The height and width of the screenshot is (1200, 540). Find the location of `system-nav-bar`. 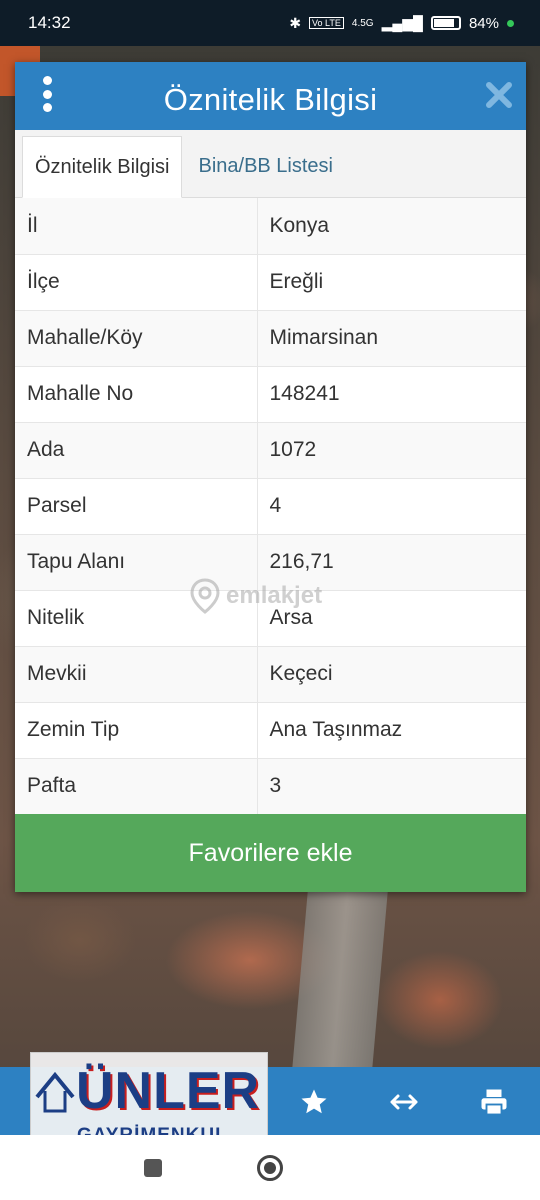

system-nav-bar is located at coordinates (270, 1167).